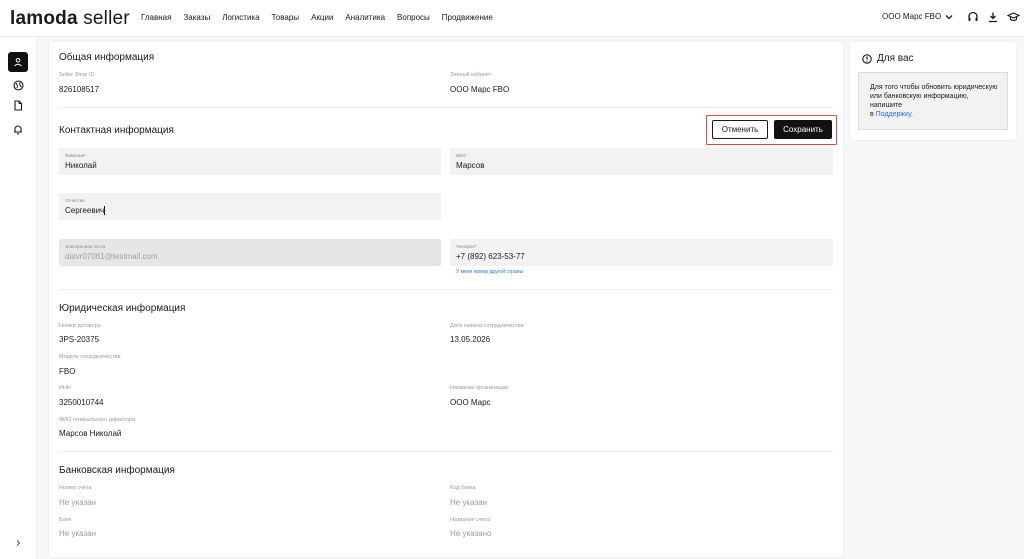  Describe the element at coordinates (90, 357) in the screenshot. I see `model-label: Модель сотрудничества` at that location.